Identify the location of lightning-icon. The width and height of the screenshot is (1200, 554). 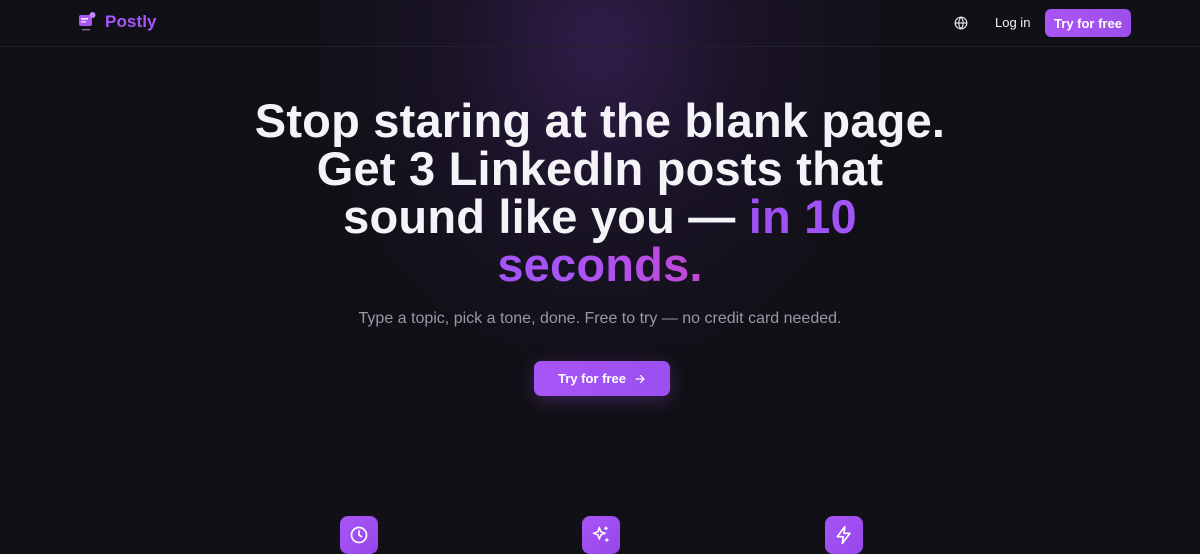
(843, 535).